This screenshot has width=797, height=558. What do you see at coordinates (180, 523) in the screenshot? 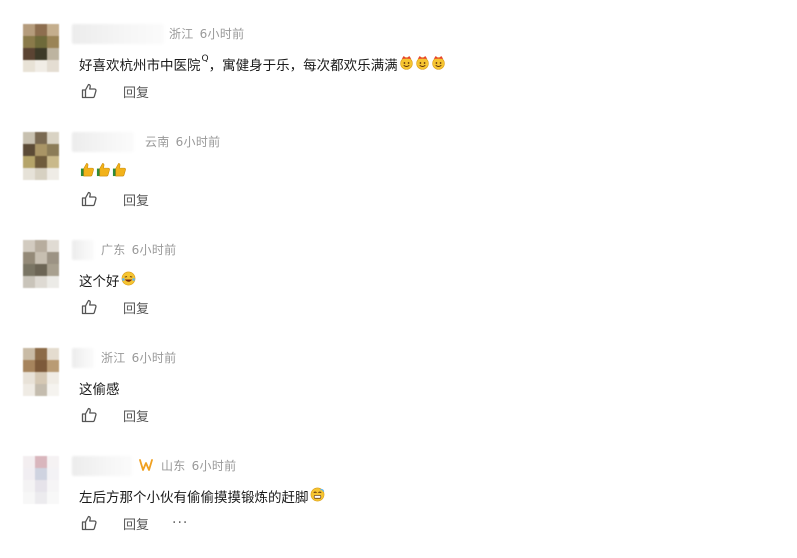
I see `more-options-button: ···` at bounding box center [180, 523].